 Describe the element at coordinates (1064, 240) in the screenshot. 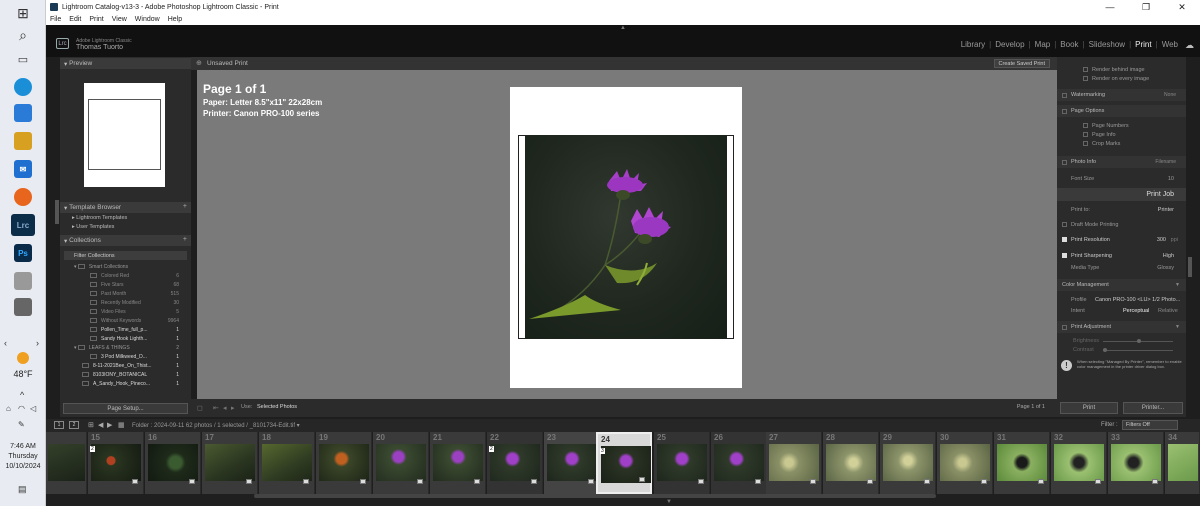

I see `print-resolution-checkbox` at that location.